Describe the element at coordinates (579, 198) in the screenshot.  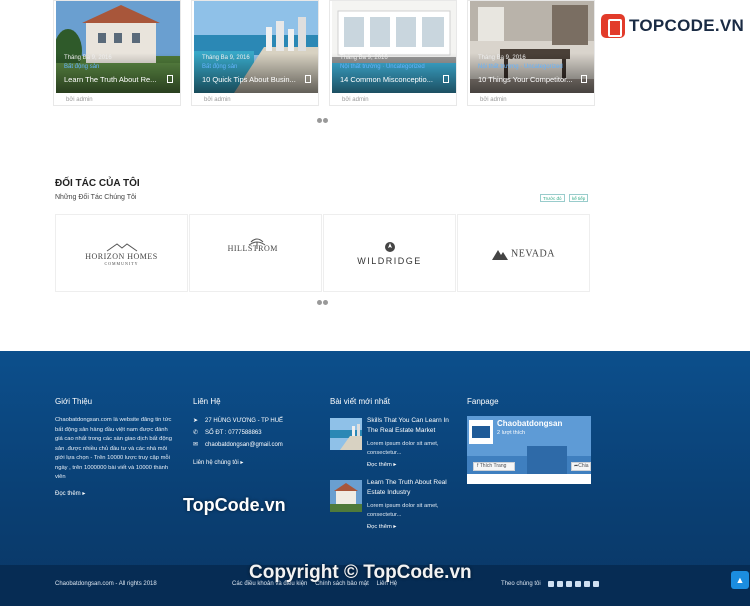
I see `partners-next-button: kế tiếp` at that location.